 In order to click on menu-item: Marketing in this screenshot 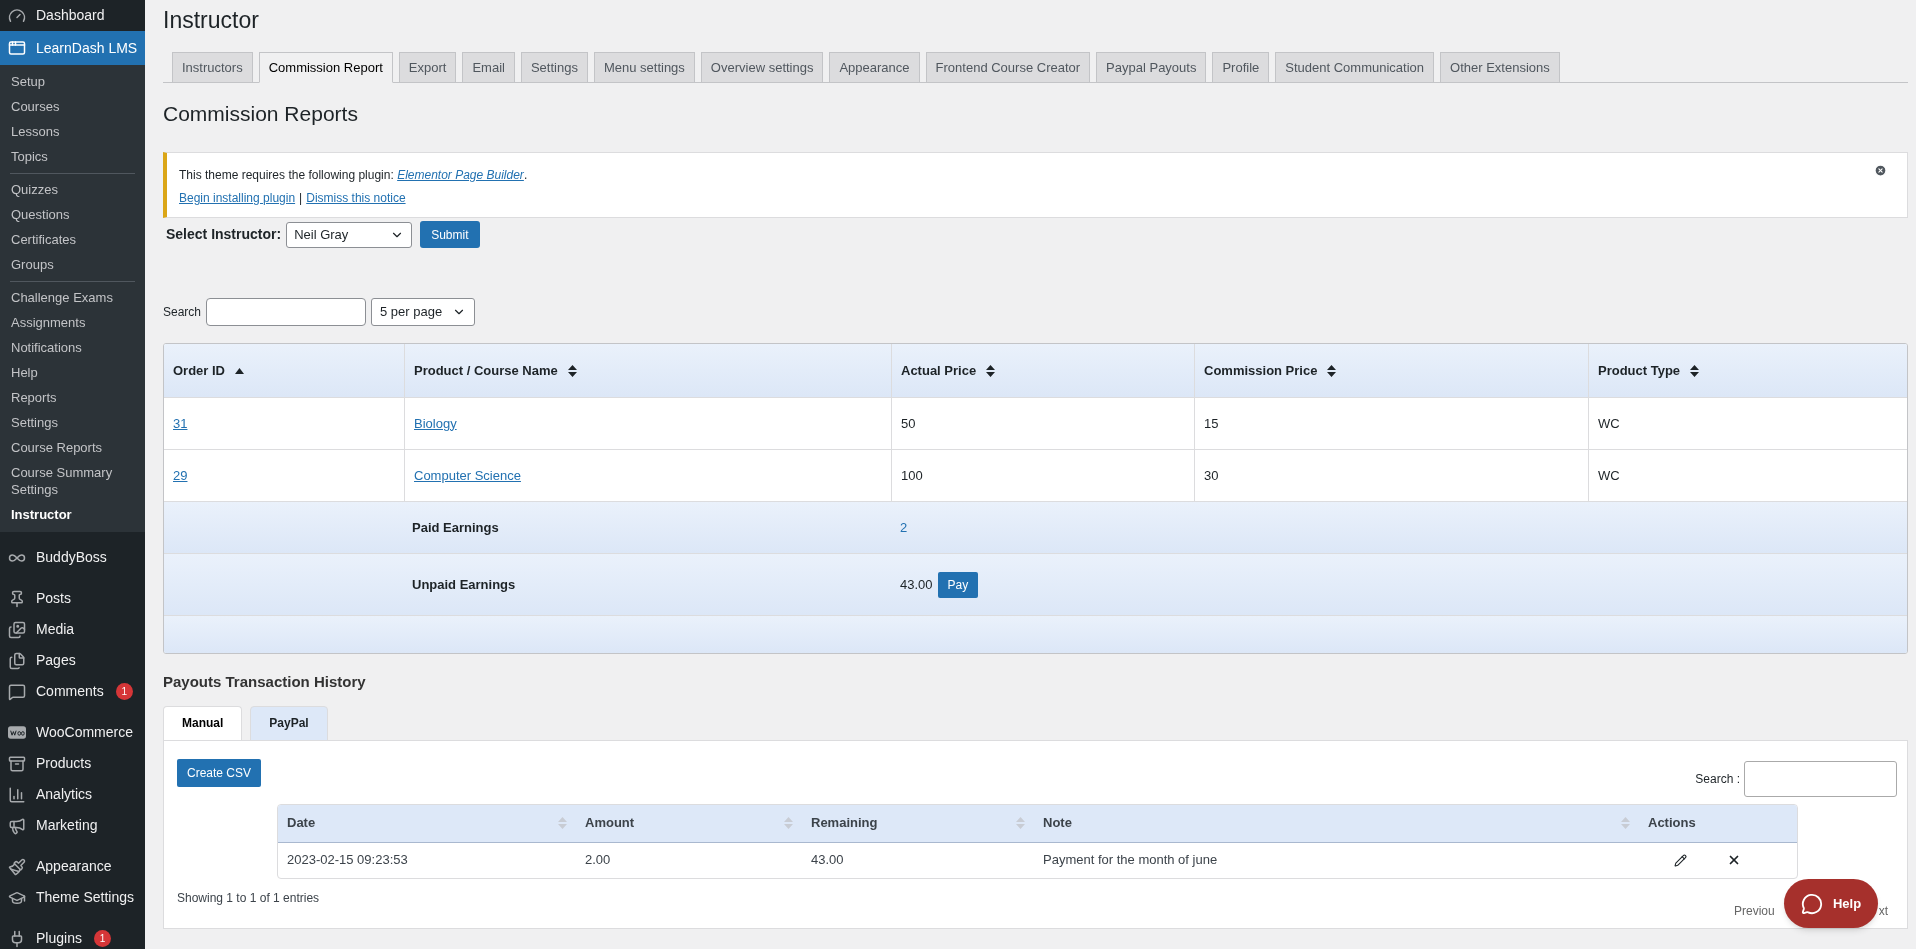, I will do `click(72, 825)`.